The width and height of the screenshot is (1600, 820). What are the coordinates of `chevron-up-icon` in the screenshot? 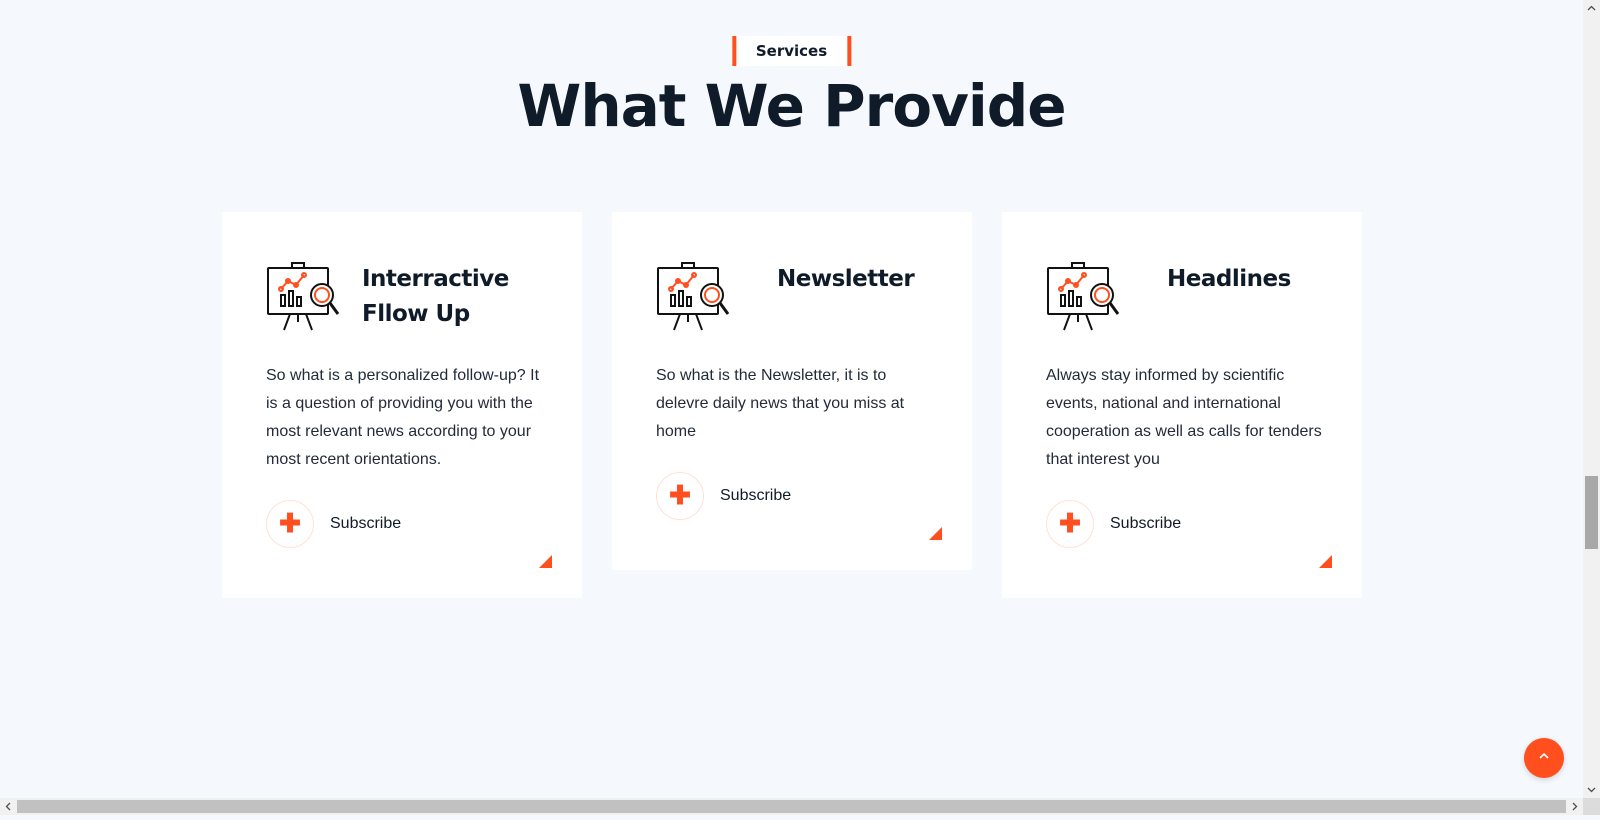 It's located at (1544, 758).